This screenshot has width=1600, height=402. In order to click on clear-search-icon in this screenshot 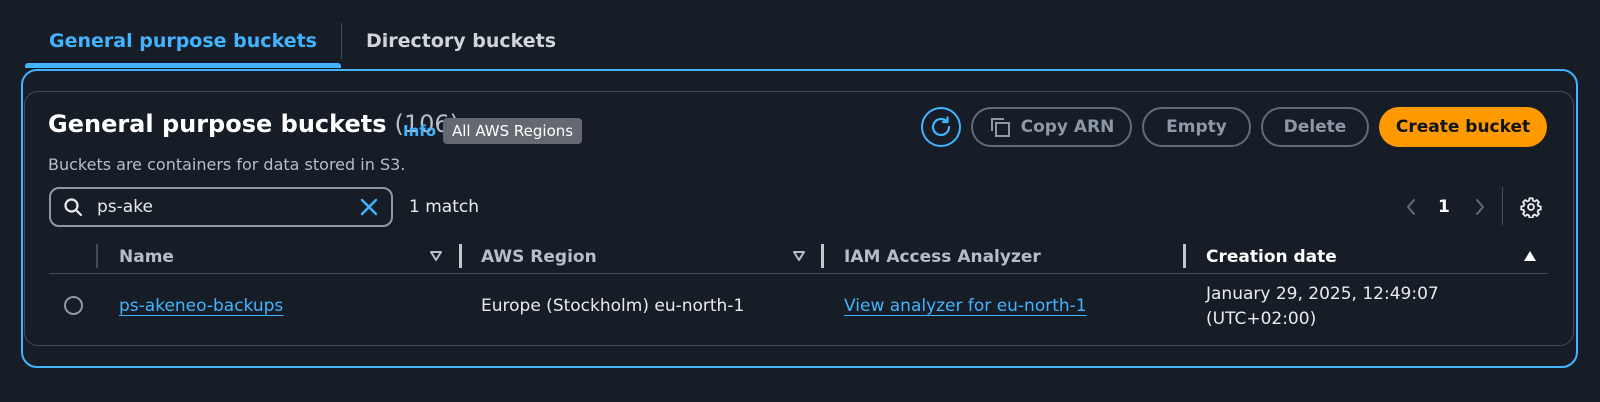, I will do `click(369, 207)`.